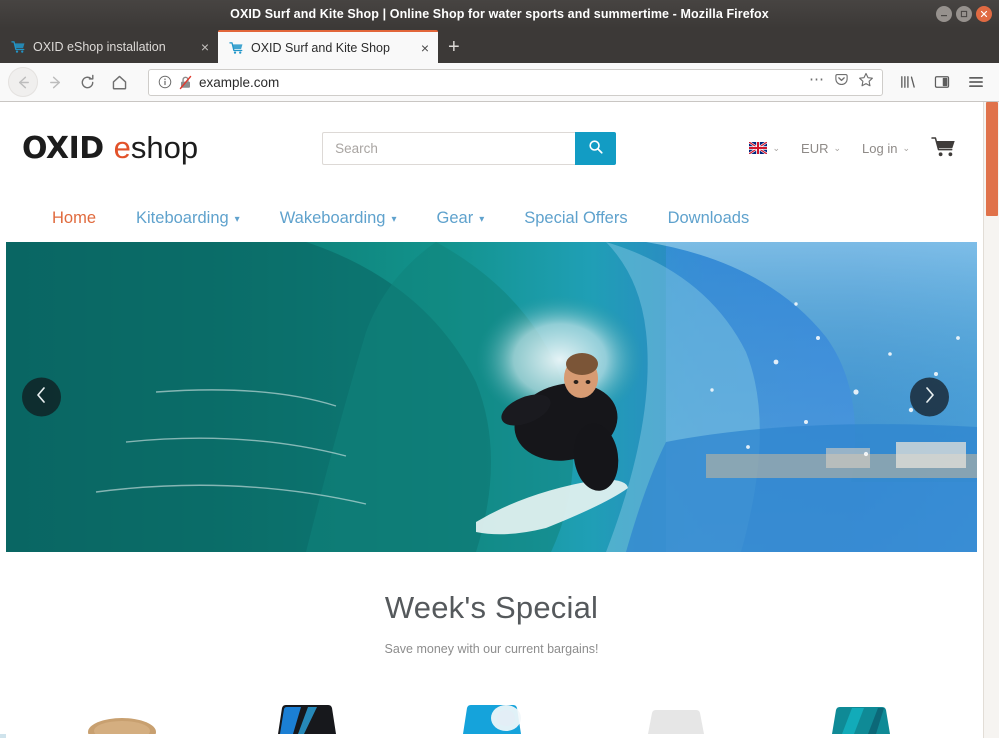 This screenshot has width=999, height=738. I want to click on header-utility-bar: ⌄ EUR ⌄ Log in ⌄, so click(854, 148).